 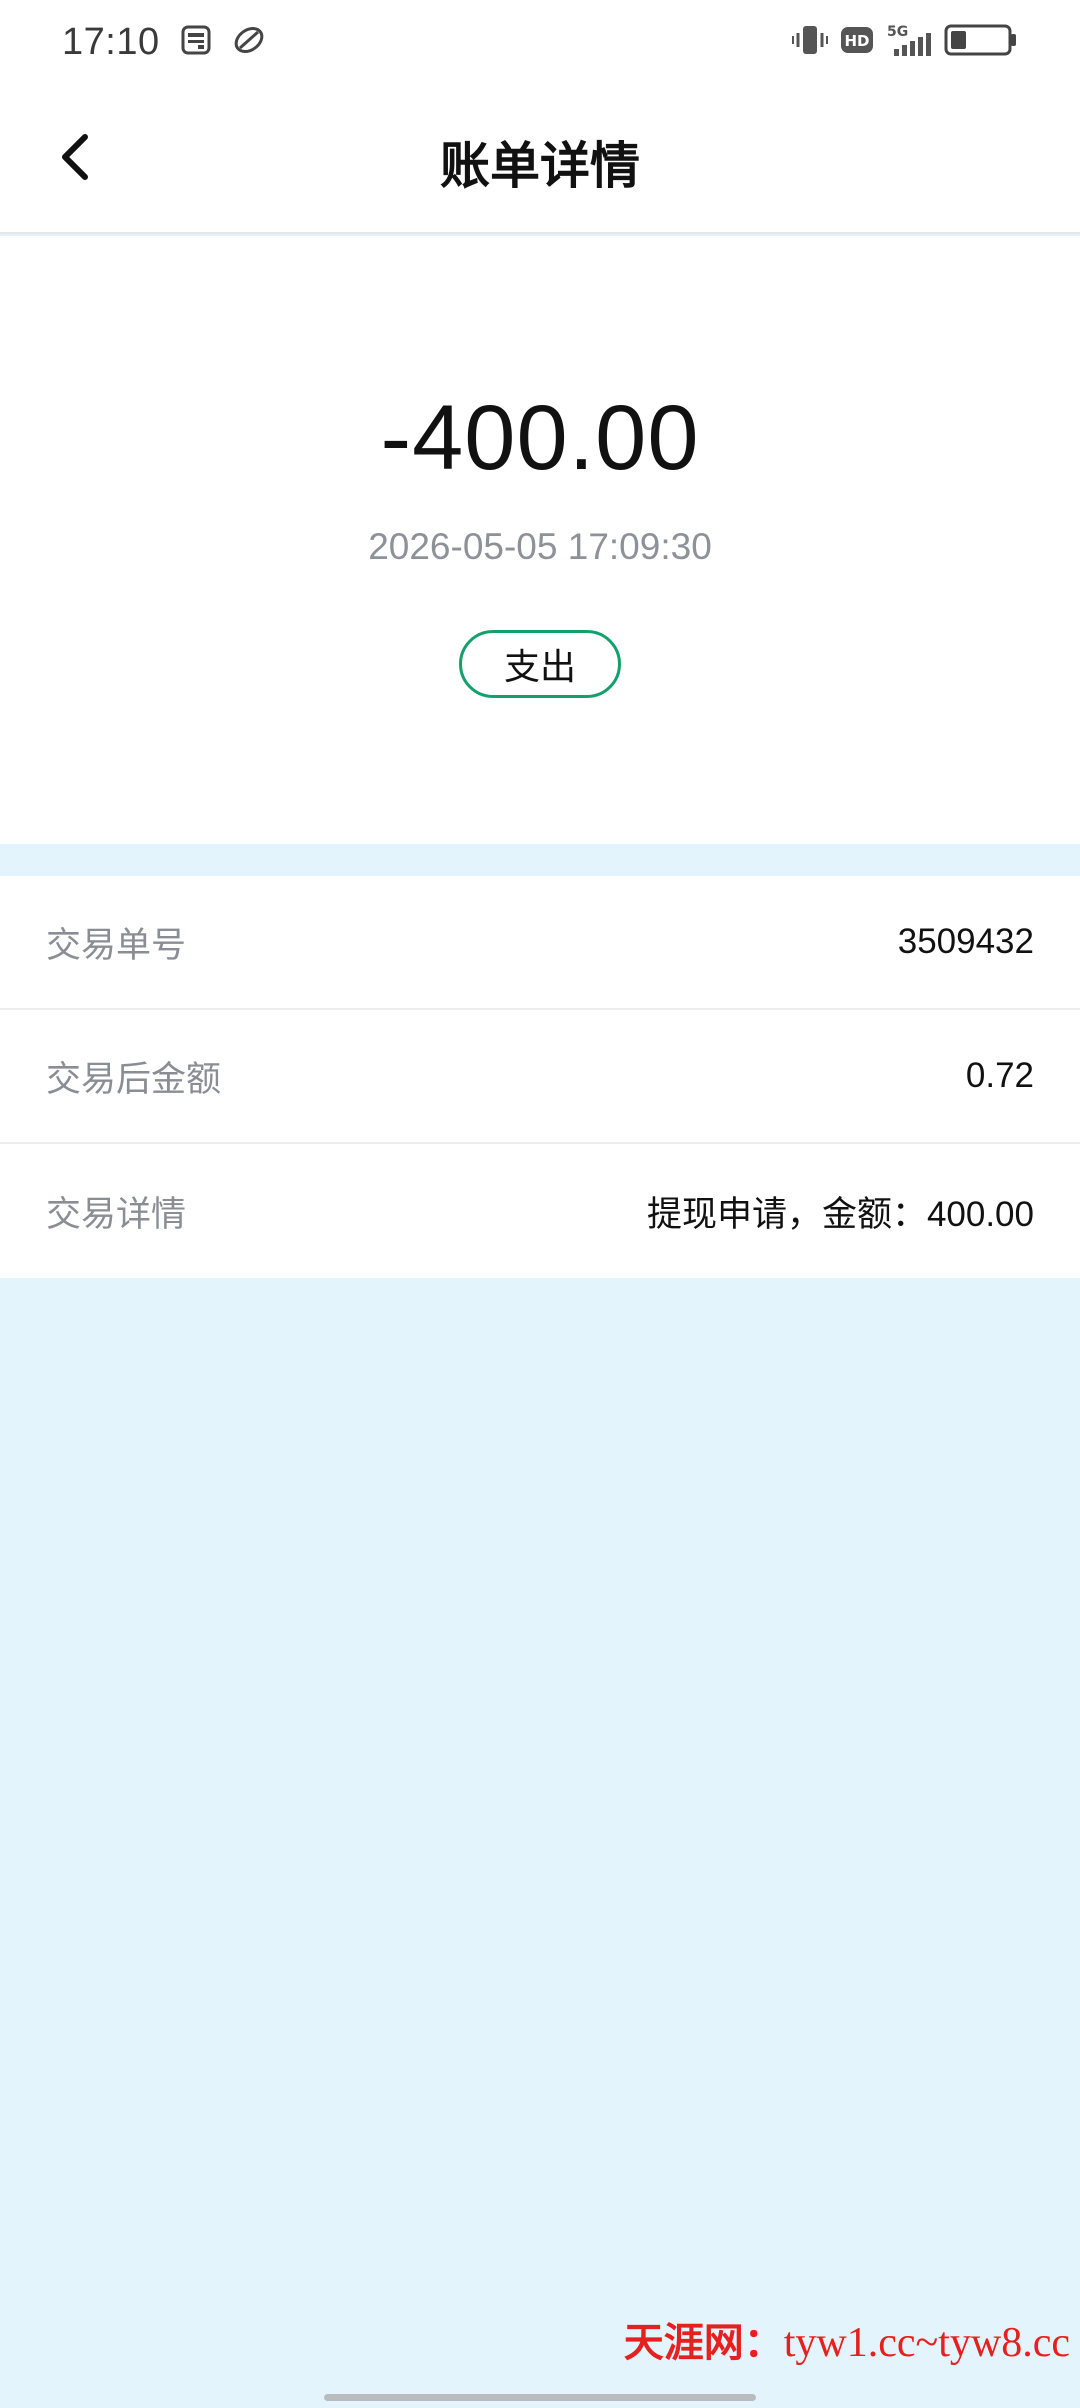 I want to click on detail-value: 3509432, so click(x=965, y=941).